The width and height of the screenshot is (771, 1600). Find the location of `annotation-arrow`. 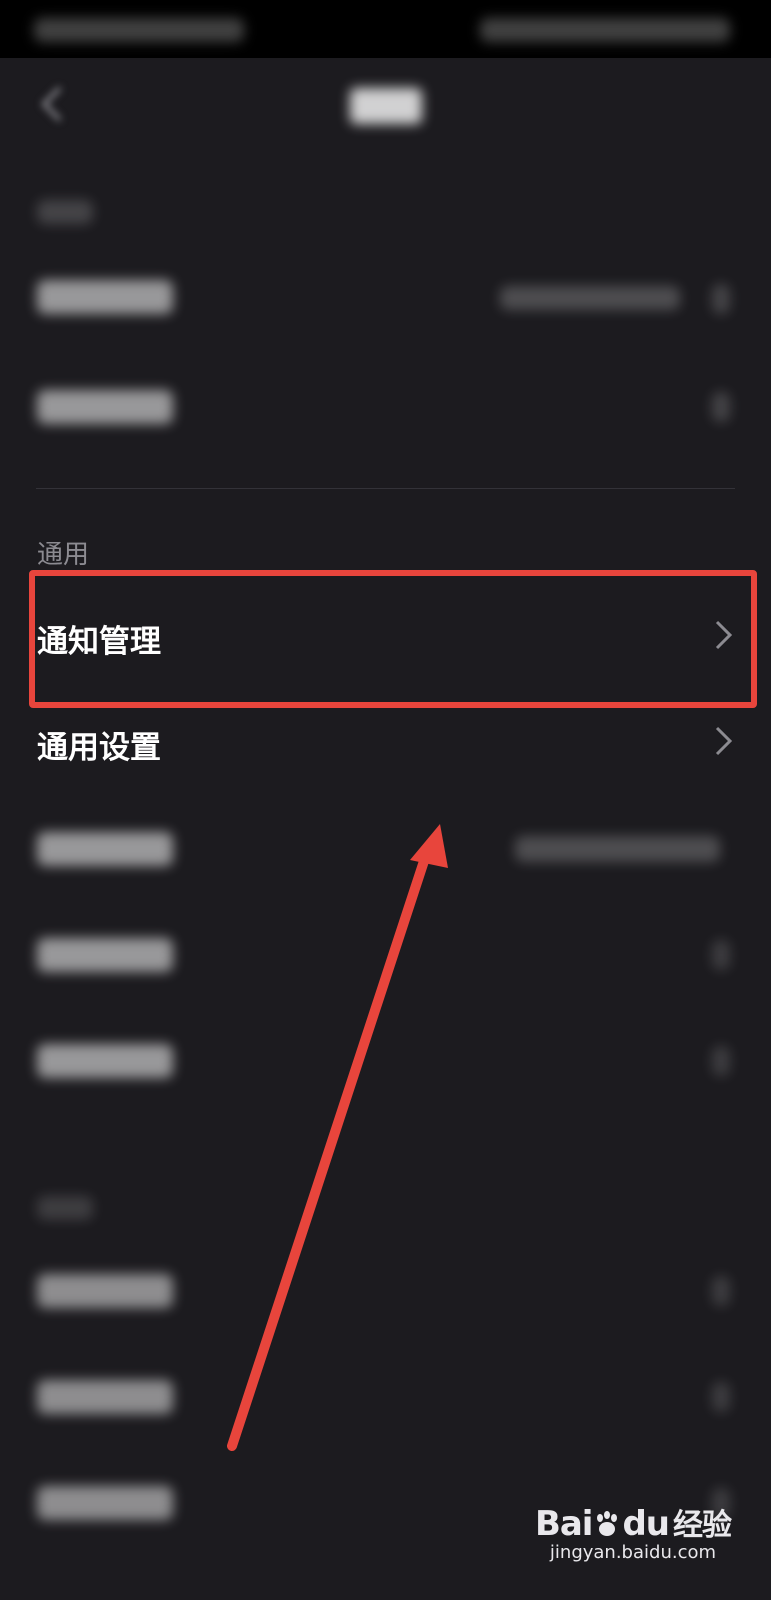

annotation-arrow is located at coordinates (337, 1137).